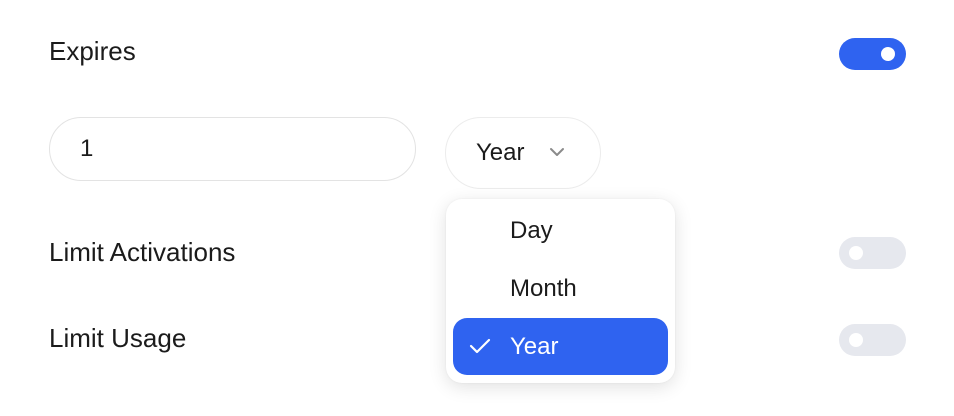  What do you see at coordinates (232, 149) in the screenshot?
I see `expires-duration-input` at bounding box center [232, 149].